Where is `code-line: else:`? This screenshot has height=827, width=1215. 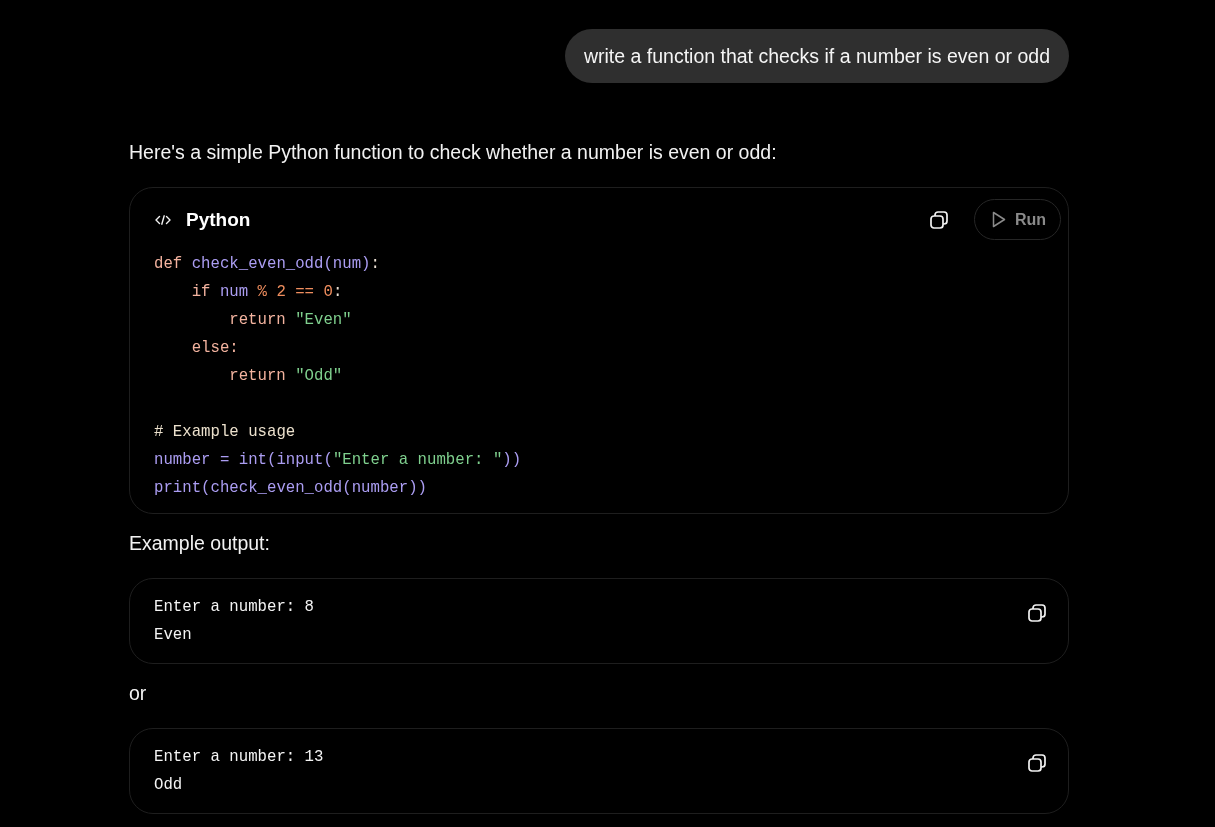
code-line: else: is located at coordinates (215, 348).